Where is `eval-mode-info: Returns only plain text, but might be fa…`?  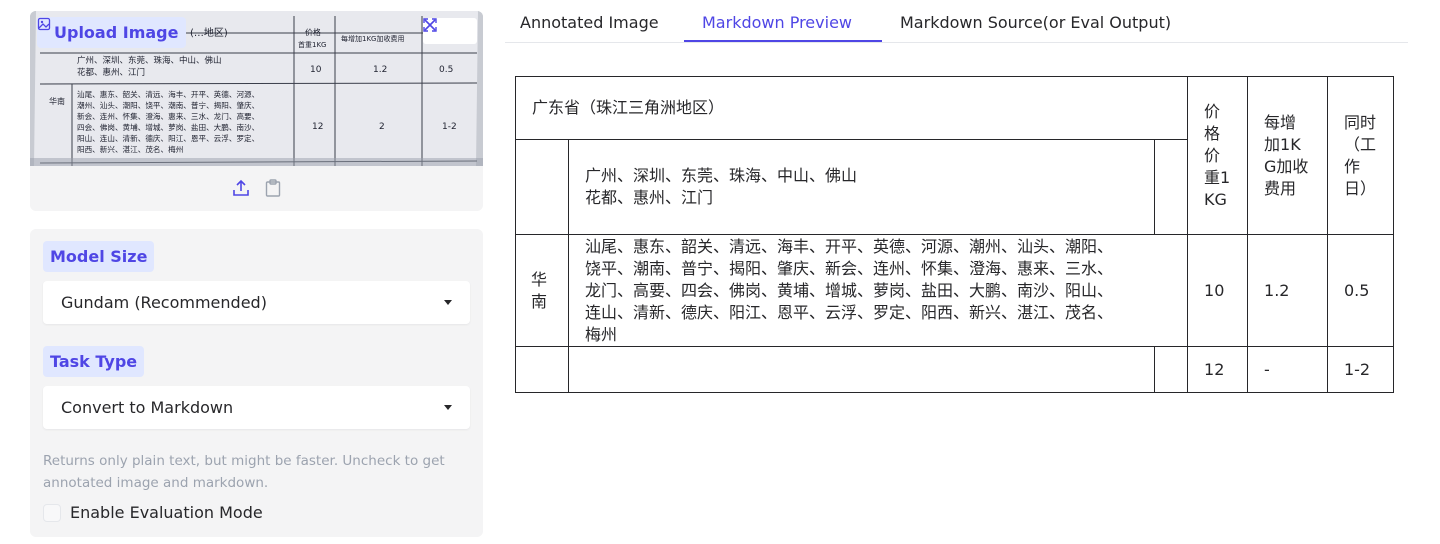 eval-mode-info: Returns only plain text, but might be fa… is located at coordinates (244, 472).